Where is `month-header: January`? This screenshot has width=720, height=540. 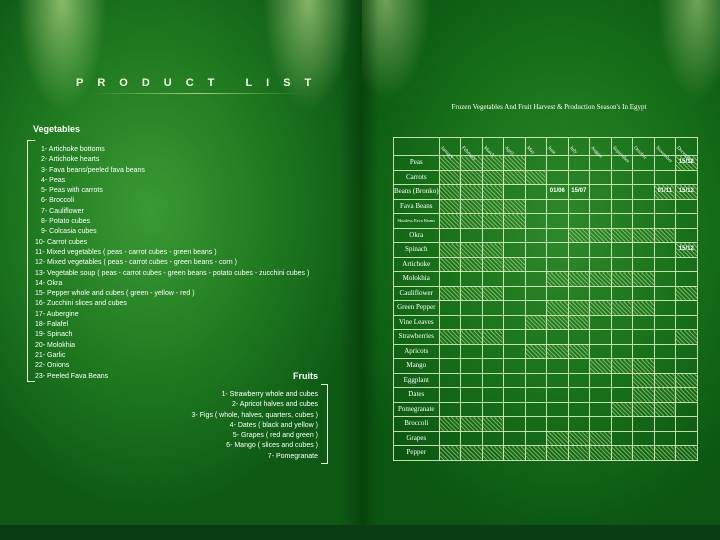
month-header: January is located at coordinates (450, 148).